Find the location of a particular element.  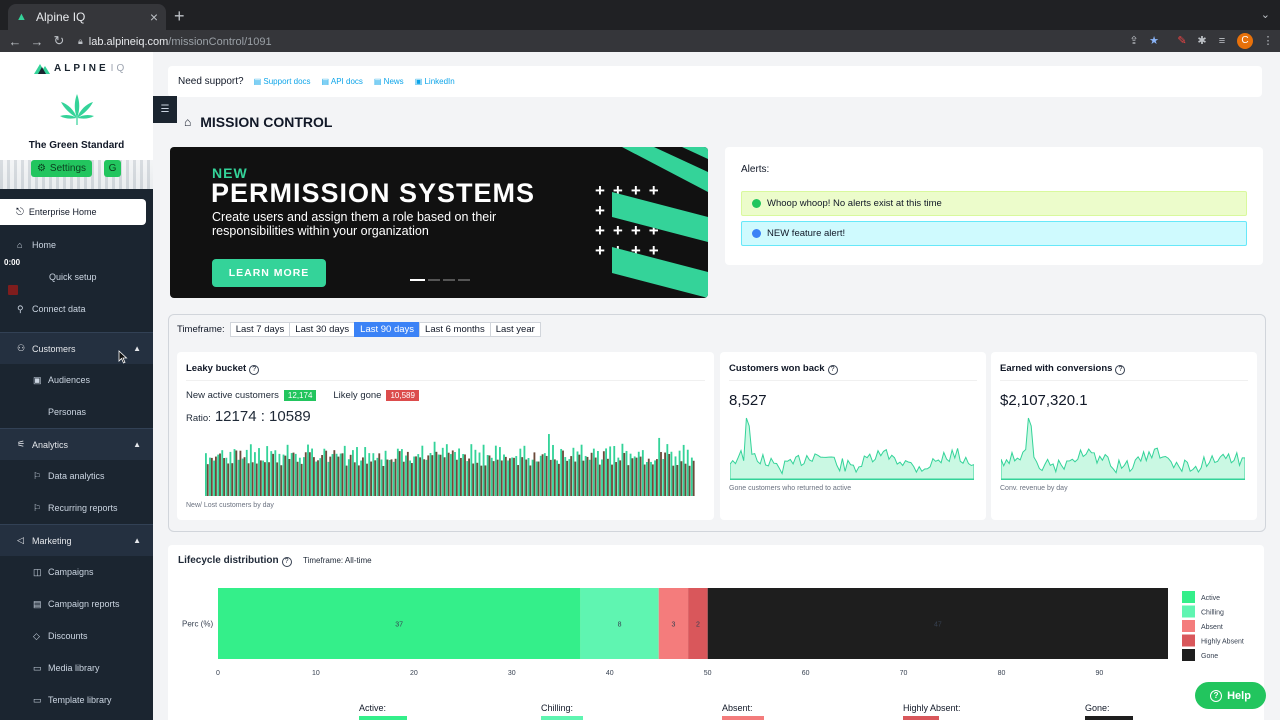

sidebar-group-analytics: ⚟ Analytics ▲ is located at coordinates (76, 444).